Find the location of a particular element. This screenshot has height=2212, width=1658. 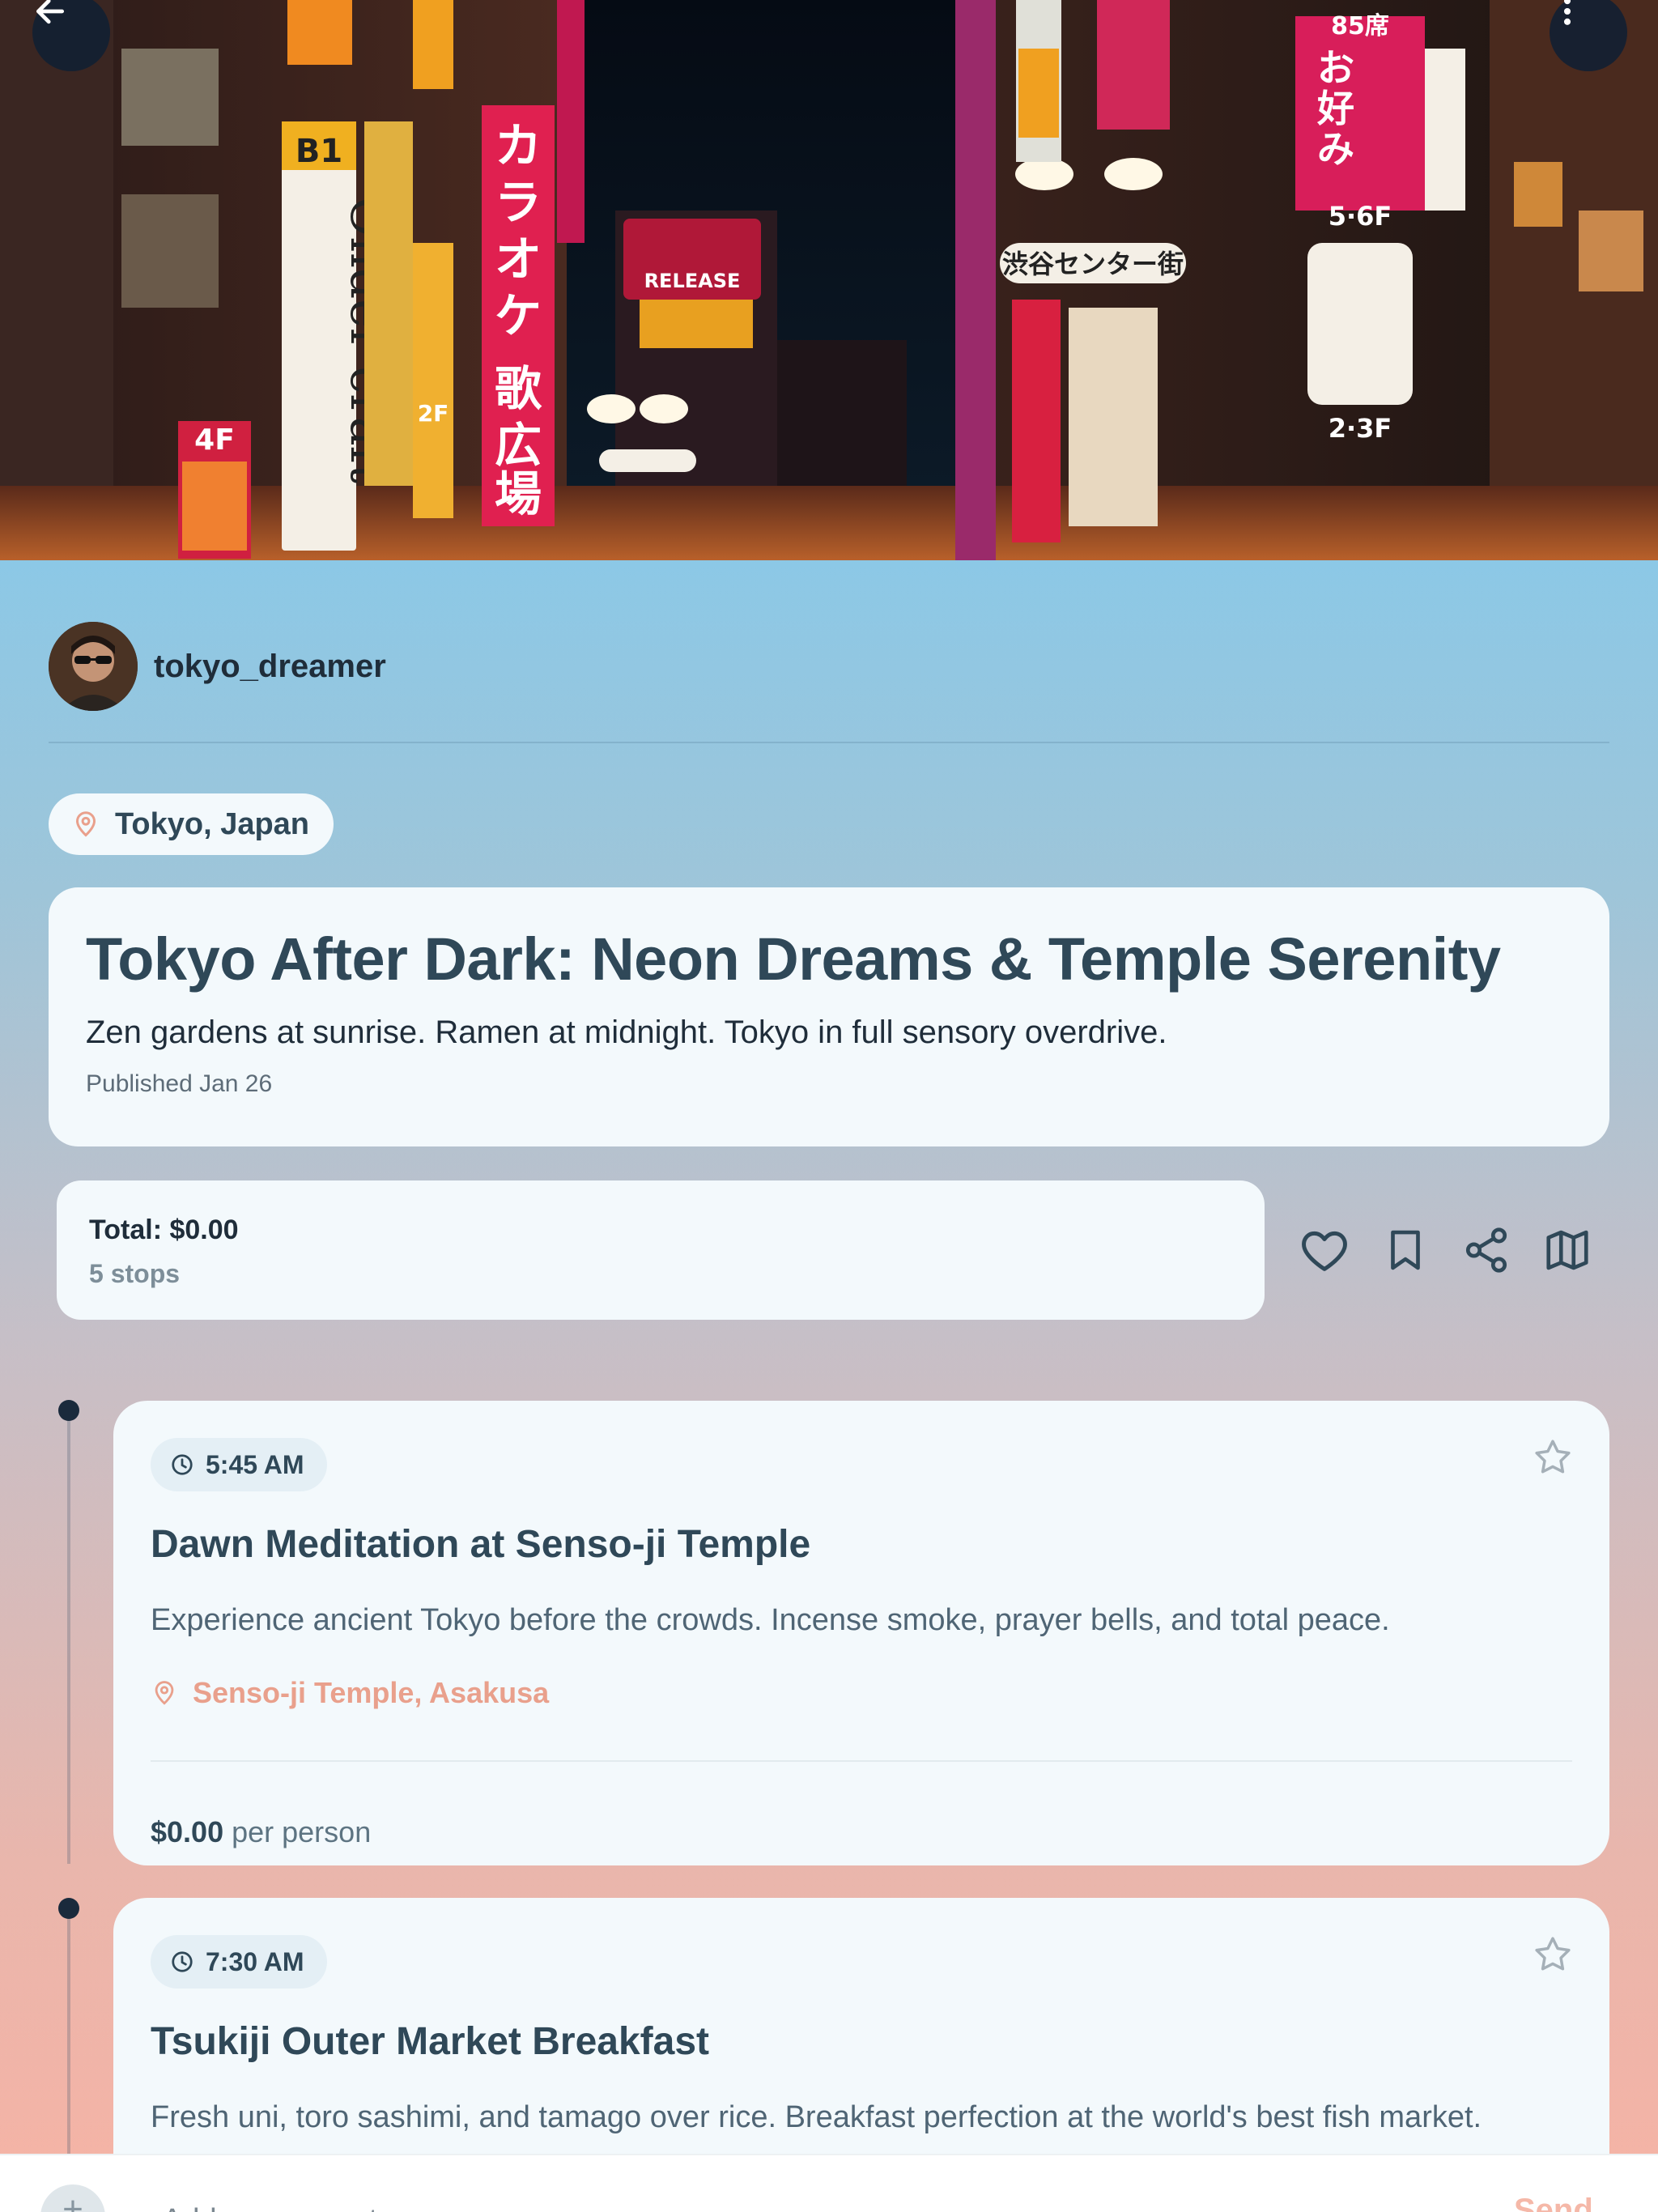

svg-text: RELEASE is located at coordinates (692, 281).